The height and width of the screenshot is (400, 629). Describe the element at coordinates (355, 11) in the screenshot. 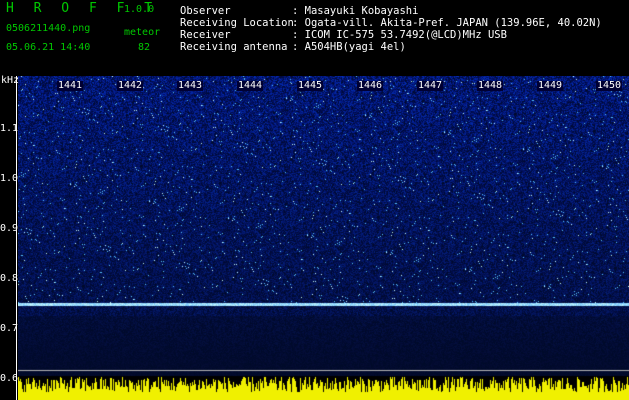

I see `observer-value: : Masayuki Kobayashi` at that location.